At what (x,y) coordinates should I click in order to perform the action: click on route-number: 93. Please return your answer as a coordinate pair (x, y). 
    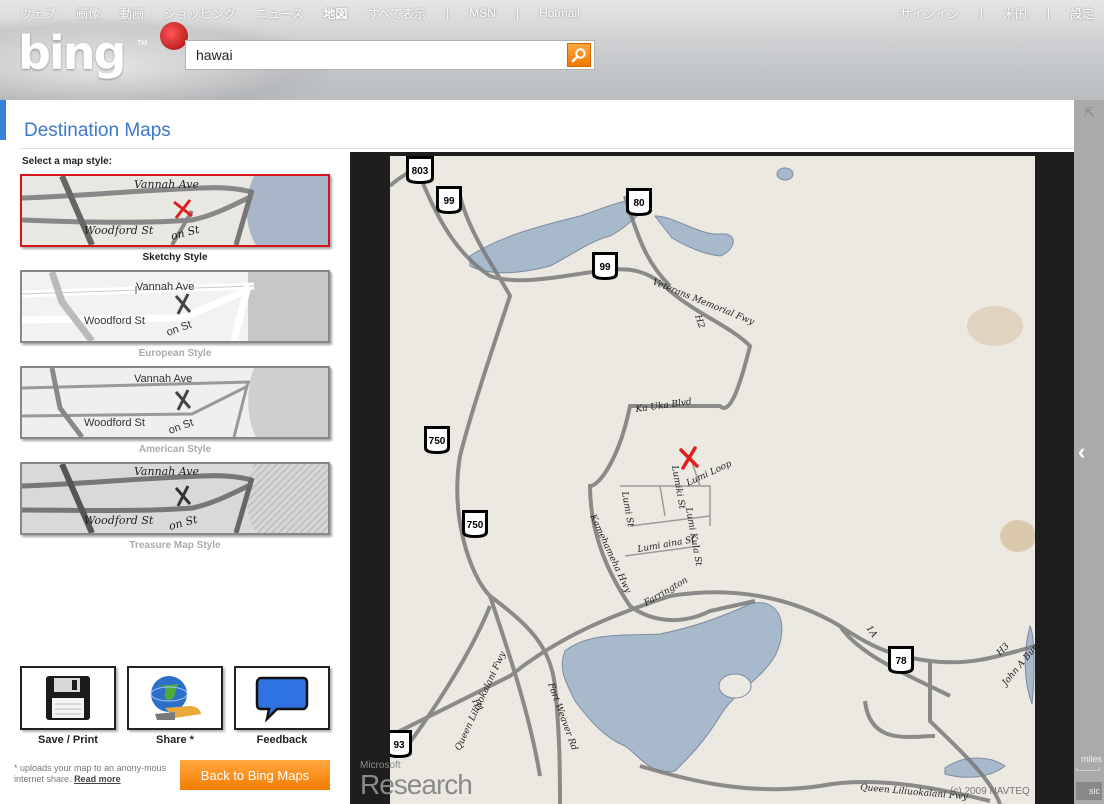
    Looking at the image, I should click on (399, 745).